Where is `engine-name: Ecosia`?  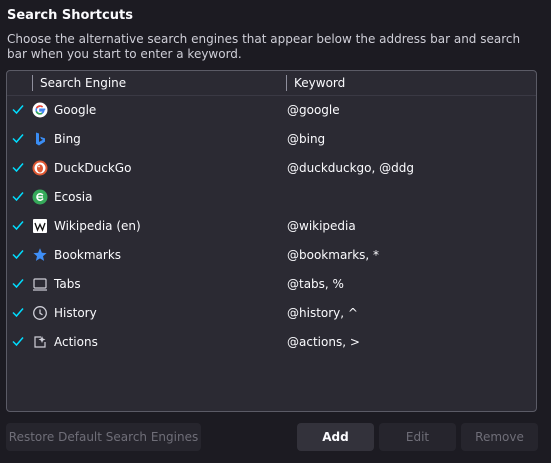
engine-name: Ecosia is located at coordinates (73, 197).